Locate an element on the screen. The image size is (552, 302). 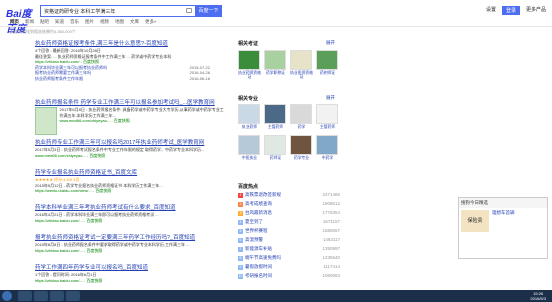
result-title: 执业药师资格证报考条件,满三年是什么意思?-百度知道 is located at coordinates (130, 44).